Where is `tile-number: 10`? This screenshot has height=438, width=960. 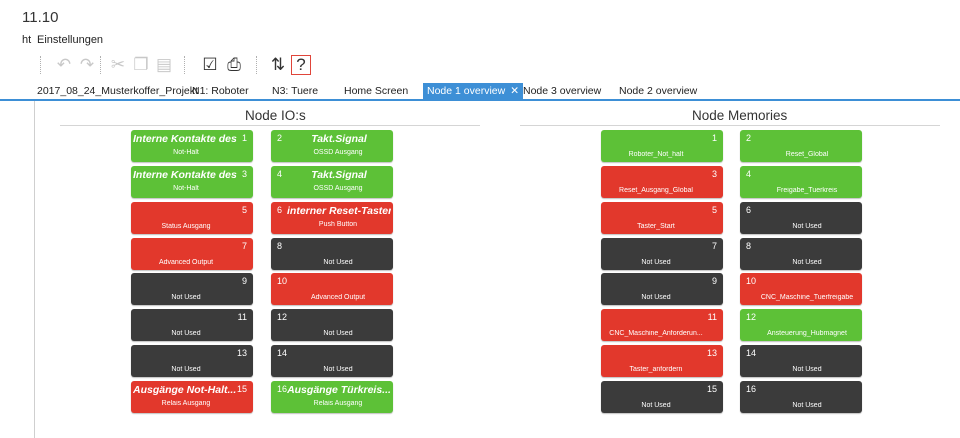
tile-number: 10 is located at coordinates (282, 281).